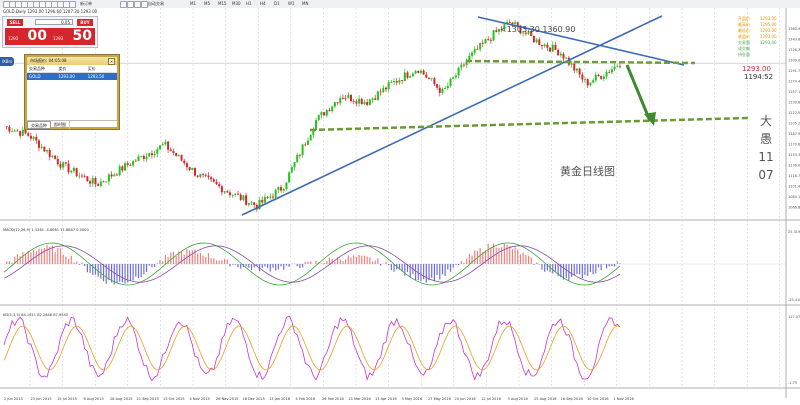  I want to click on table-row: GOLD 1293.00 1293.50, so click(72, 76).